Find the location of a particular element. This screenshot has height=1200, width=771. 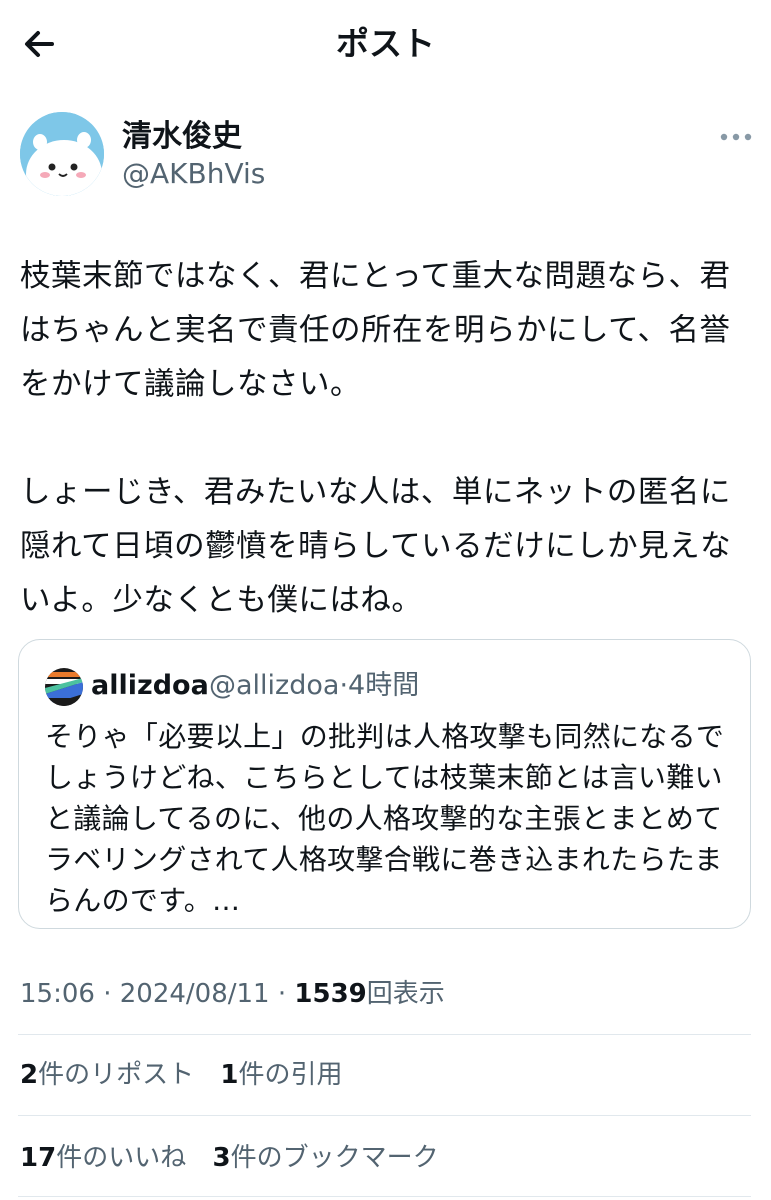

post-timestamp-row: 15:06 · 2024/08/11 · 1539回表示 is located at coordinates (232, 994).